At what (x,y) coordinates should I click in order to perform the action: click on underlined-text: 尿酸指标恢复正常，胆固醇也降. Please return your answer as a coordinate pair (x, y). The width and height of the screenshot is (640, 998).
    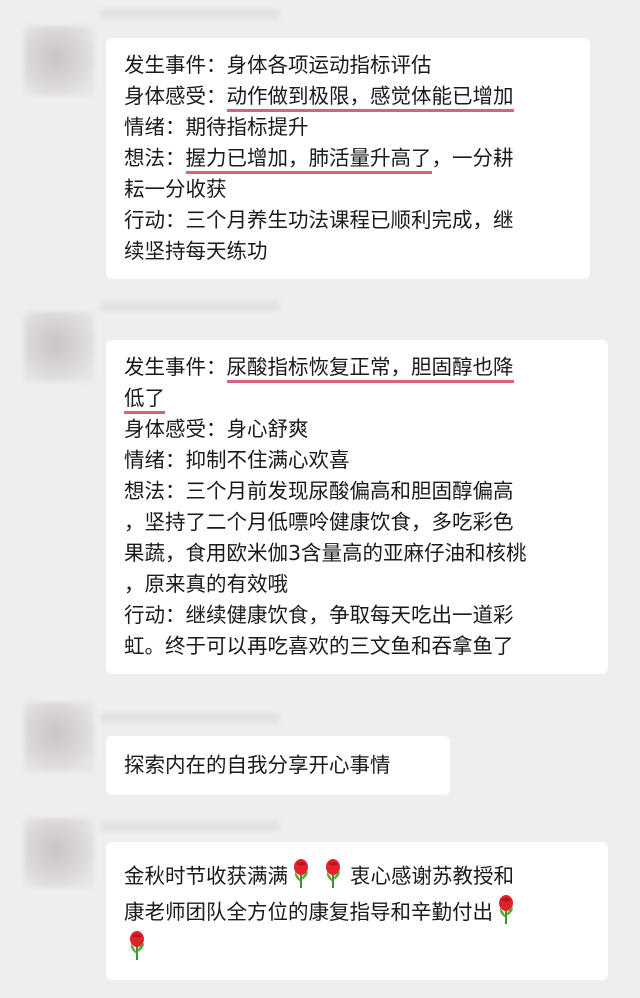
    Looking at the image, I should click on (370, 369).